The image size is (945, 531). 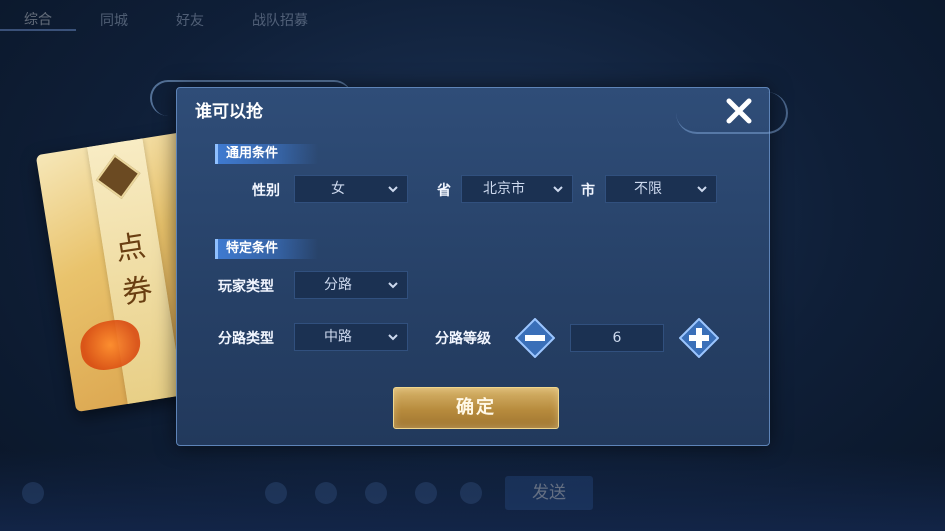 I want to click on settings-icon, so click(x=33, y=493).